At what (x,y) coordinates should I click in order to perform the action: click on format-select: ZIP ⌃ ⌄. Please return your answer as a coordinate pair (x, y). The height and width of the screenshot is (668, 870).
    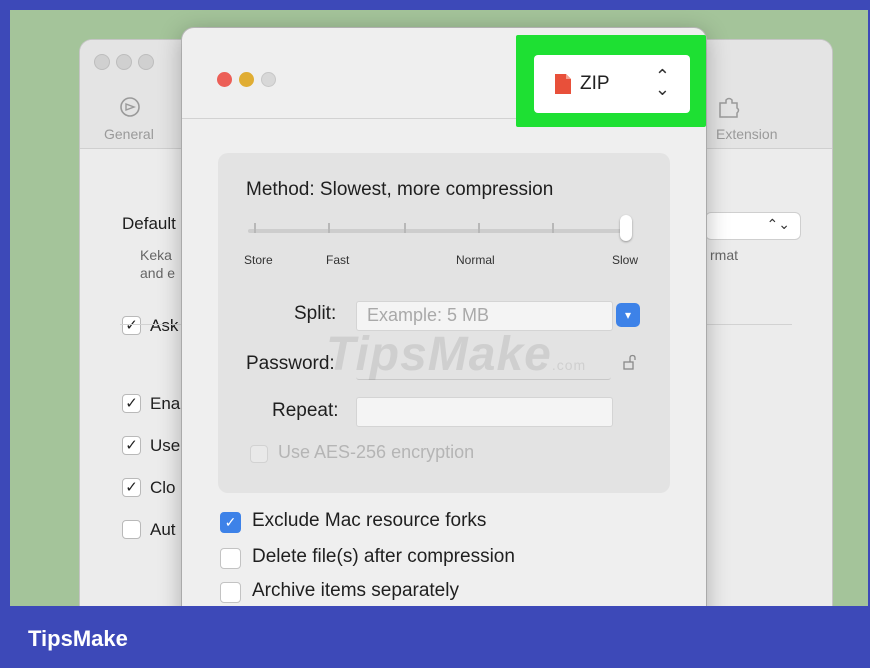
    Looking at the image, I should click on (612, 84).